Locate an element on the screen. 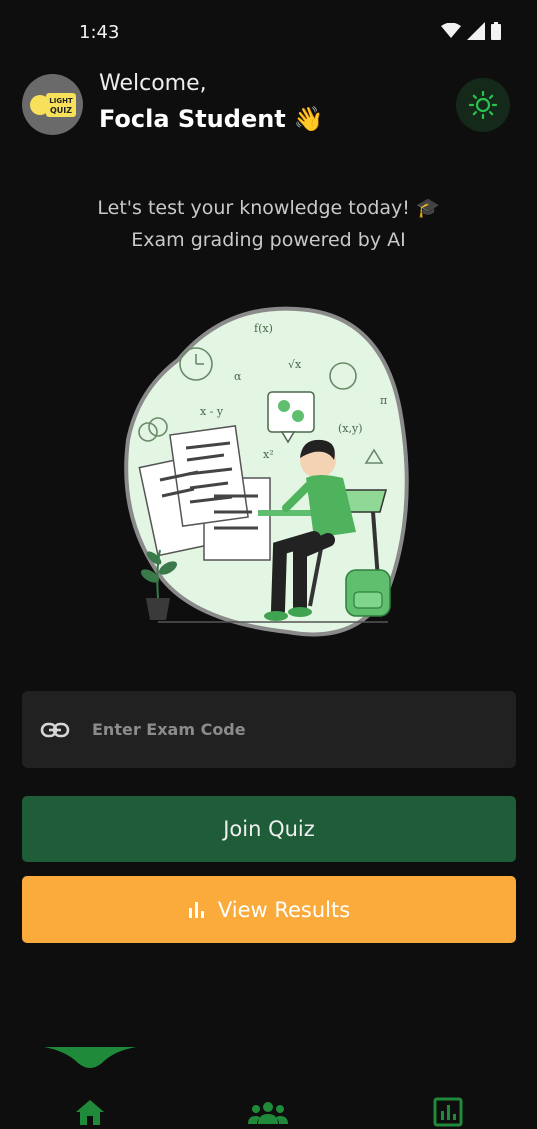 This screenshot has height=1129, width=537. theme-toggle-button is located at coordinates (483, 105).